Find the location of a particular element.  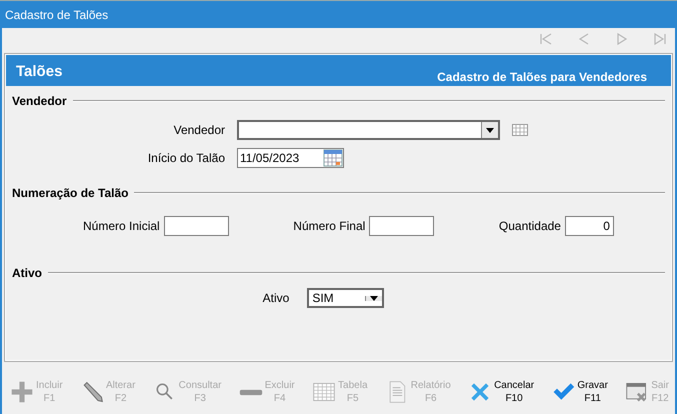

plus-icon is located at coordinates (22, 392).